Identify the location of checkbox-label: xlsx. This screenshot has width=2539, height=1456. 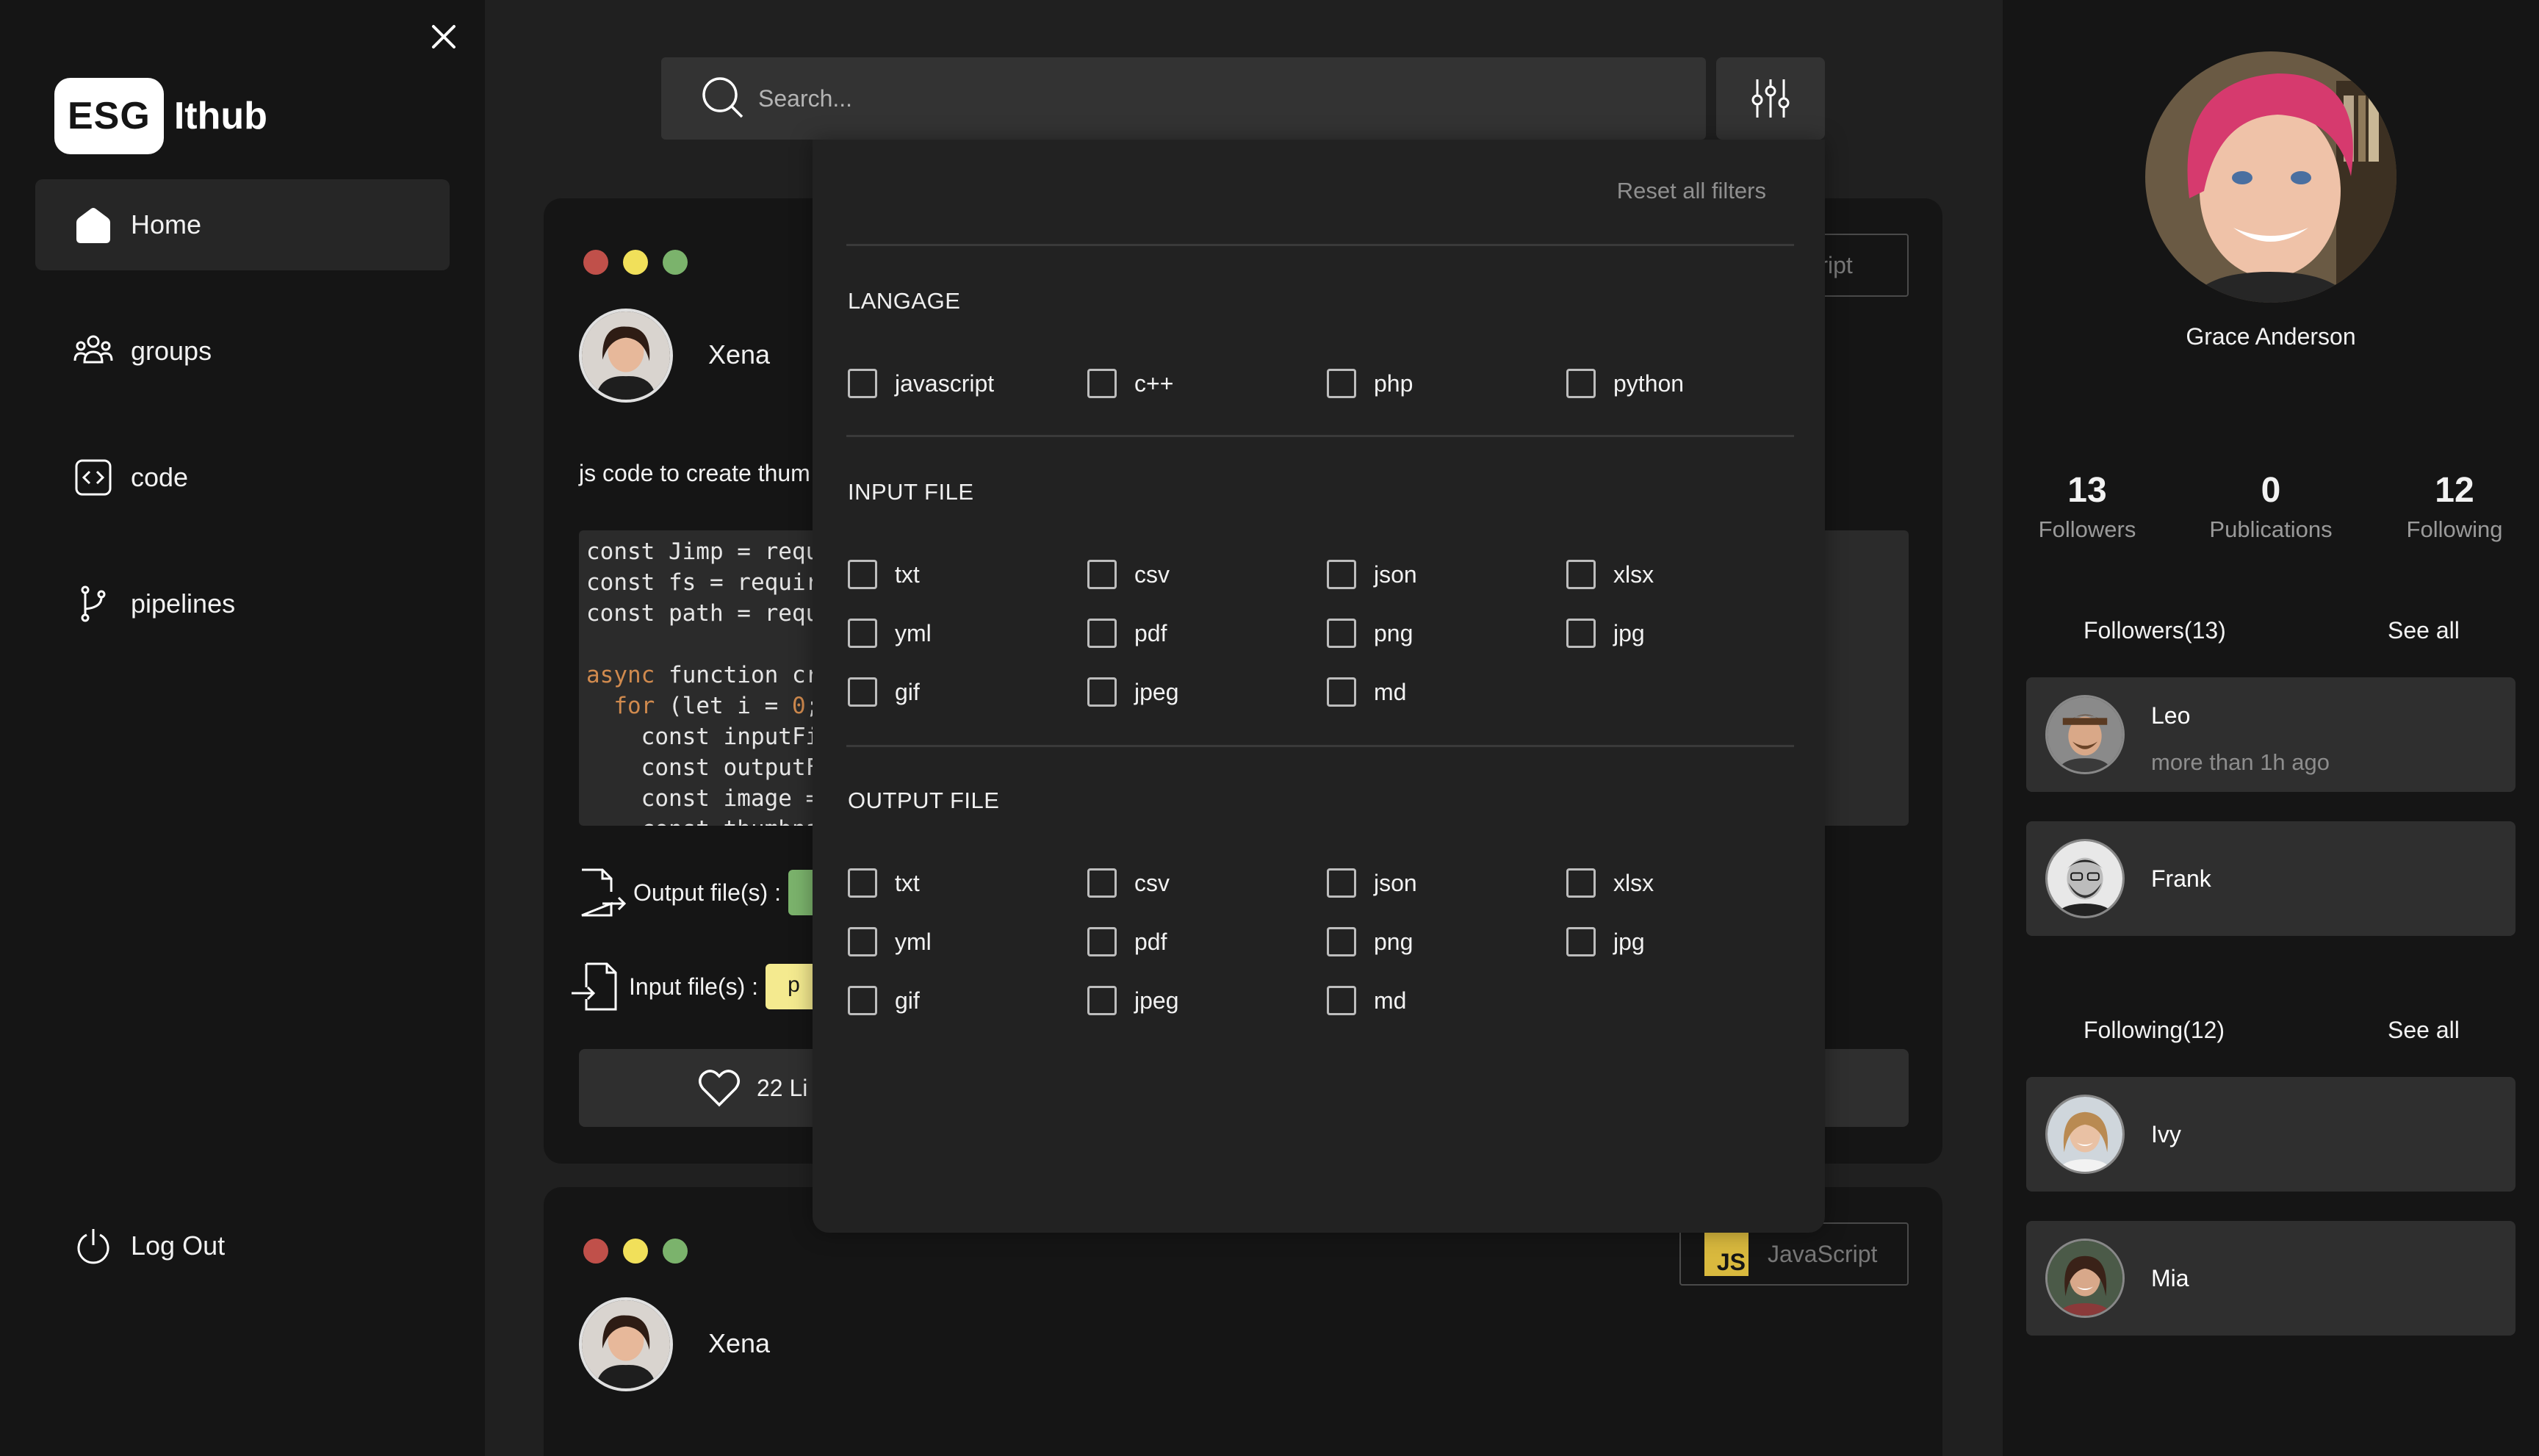
(1633, 574).